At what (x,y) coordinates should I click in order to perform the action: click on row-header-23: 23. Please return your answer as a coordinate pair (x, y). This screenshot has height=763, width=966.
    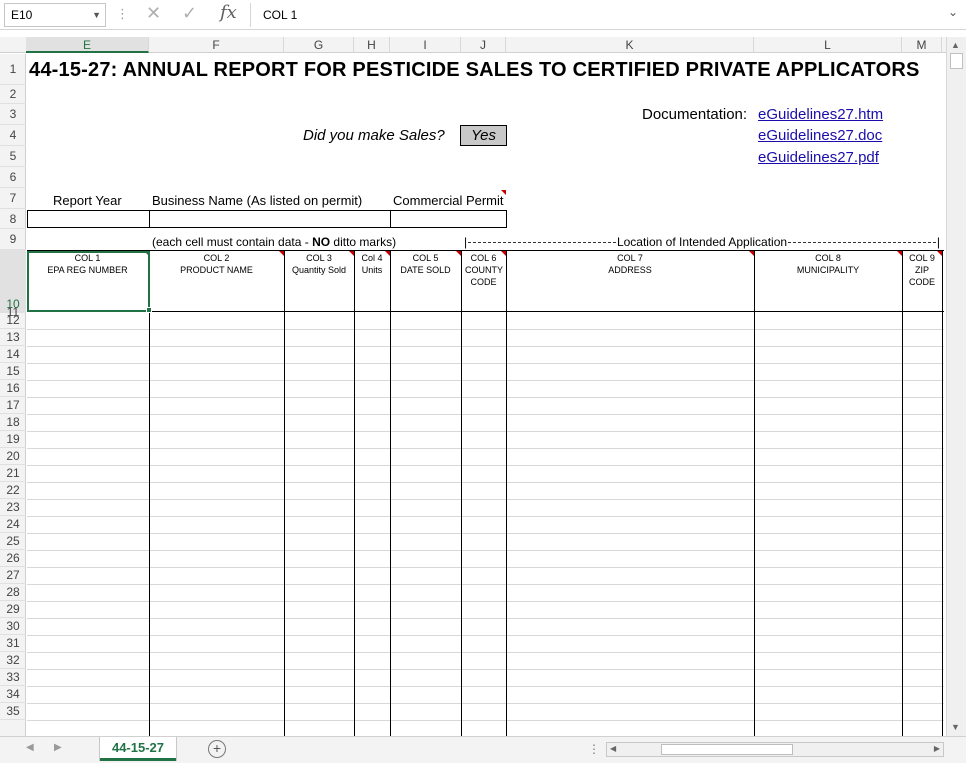
    Looking at the image, I should click on (13, 507).